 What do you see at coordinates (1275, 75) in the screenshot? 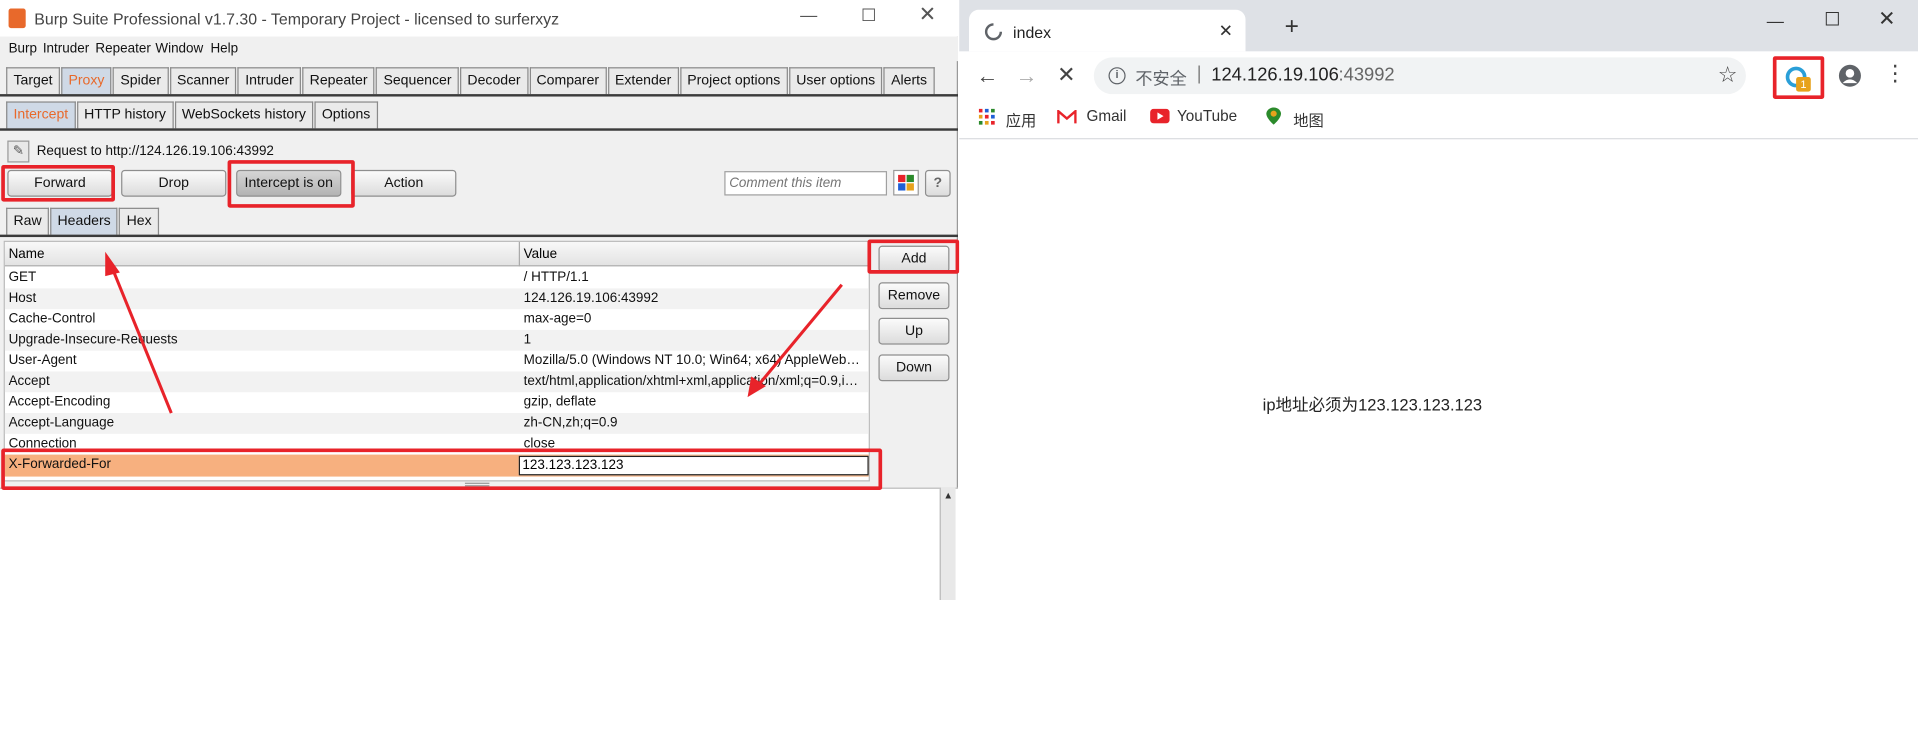
I see `url-host: 124.126.19.106` at bounding box center [1275, 75].